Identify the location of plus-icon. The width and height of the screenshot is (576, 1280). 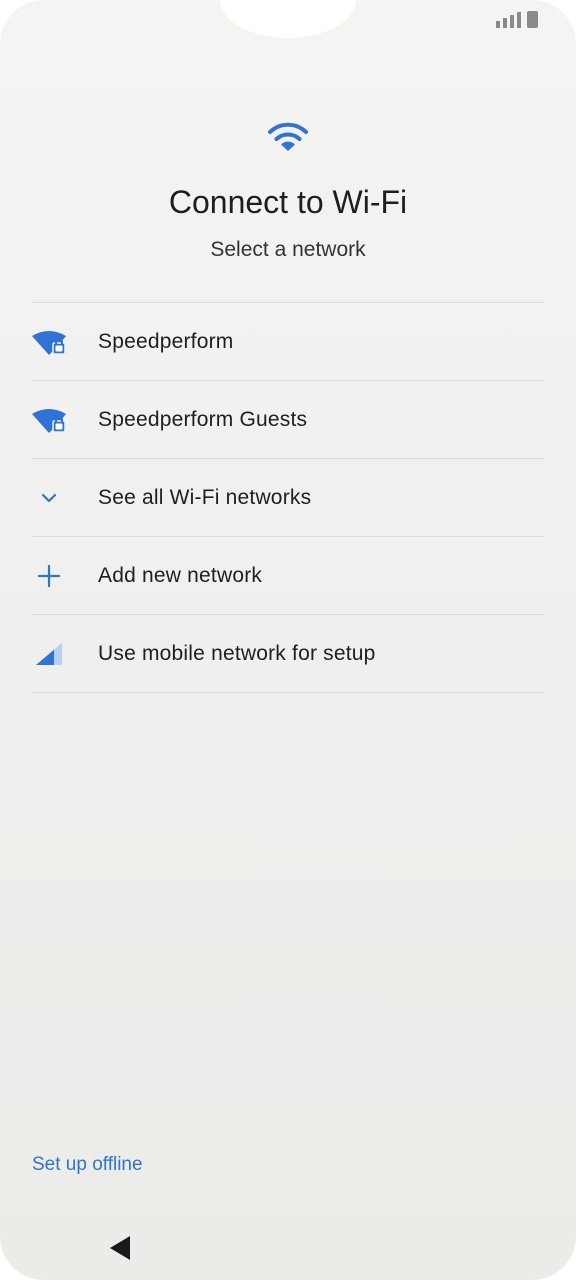
(49, 576).